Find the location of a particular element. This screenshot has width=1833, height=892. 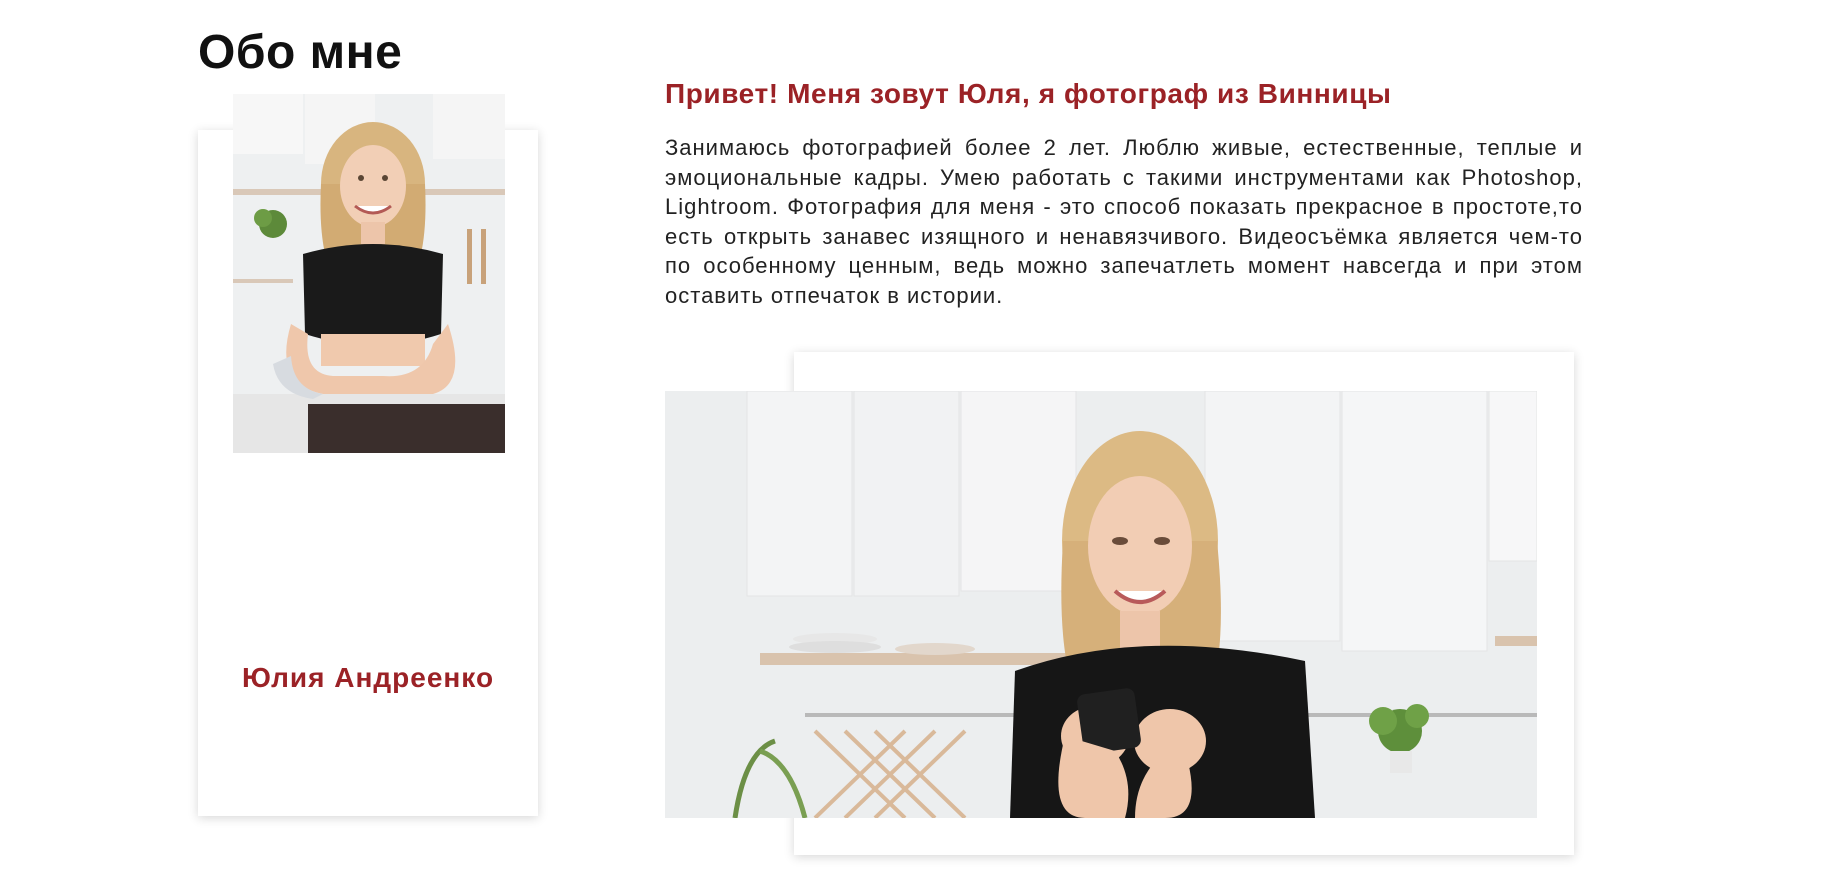

profile-name: Юлия Андреенко is located at coordinates (368, 677).